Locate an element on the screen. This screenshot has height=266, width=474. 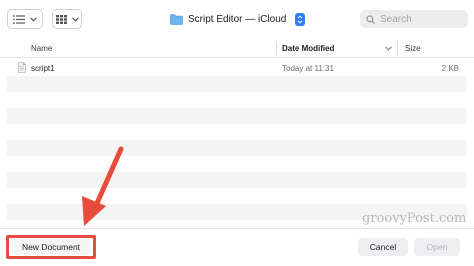
file-date: Today at 11:31 is located at coordinates (308, 68).